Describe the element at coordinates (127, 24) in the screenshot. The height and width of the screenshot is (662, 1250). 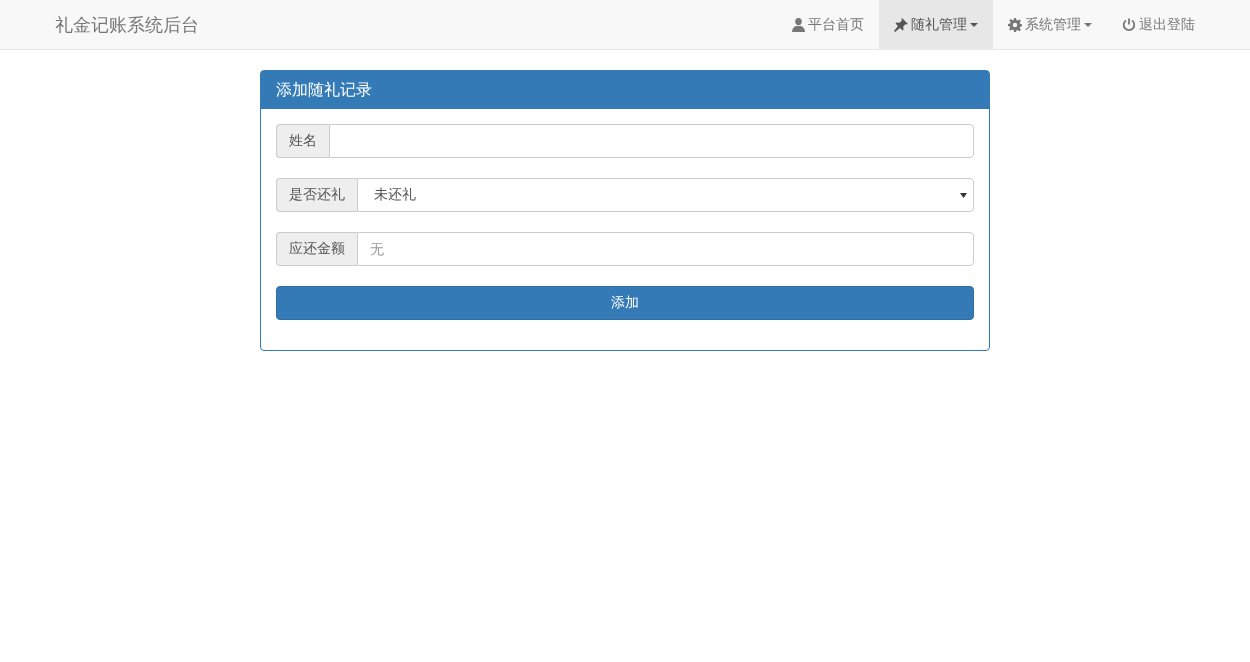
I see `brand-link: 礼金记账系统后台` at that location.